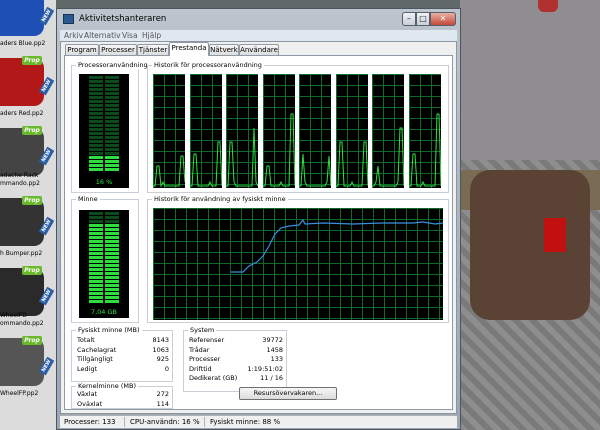 This screenshot has width=600, height=430. What do you see at coordinates (162, 394) in the screenshot?
I see `kernel-memory-value: 272` at bounding box center [162, 394].